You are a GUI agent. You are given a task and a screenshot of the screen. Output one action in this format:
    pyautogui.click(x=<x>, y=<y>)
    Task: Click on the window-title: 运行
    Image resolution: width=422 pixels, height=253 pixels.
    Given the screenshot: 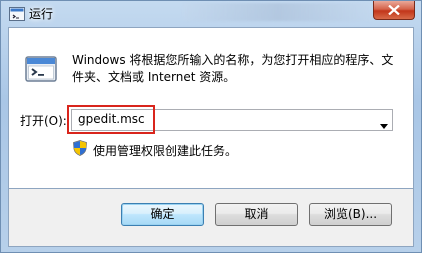 What is the action you would take?
    pyautogui.click(x=41, y=14)
    